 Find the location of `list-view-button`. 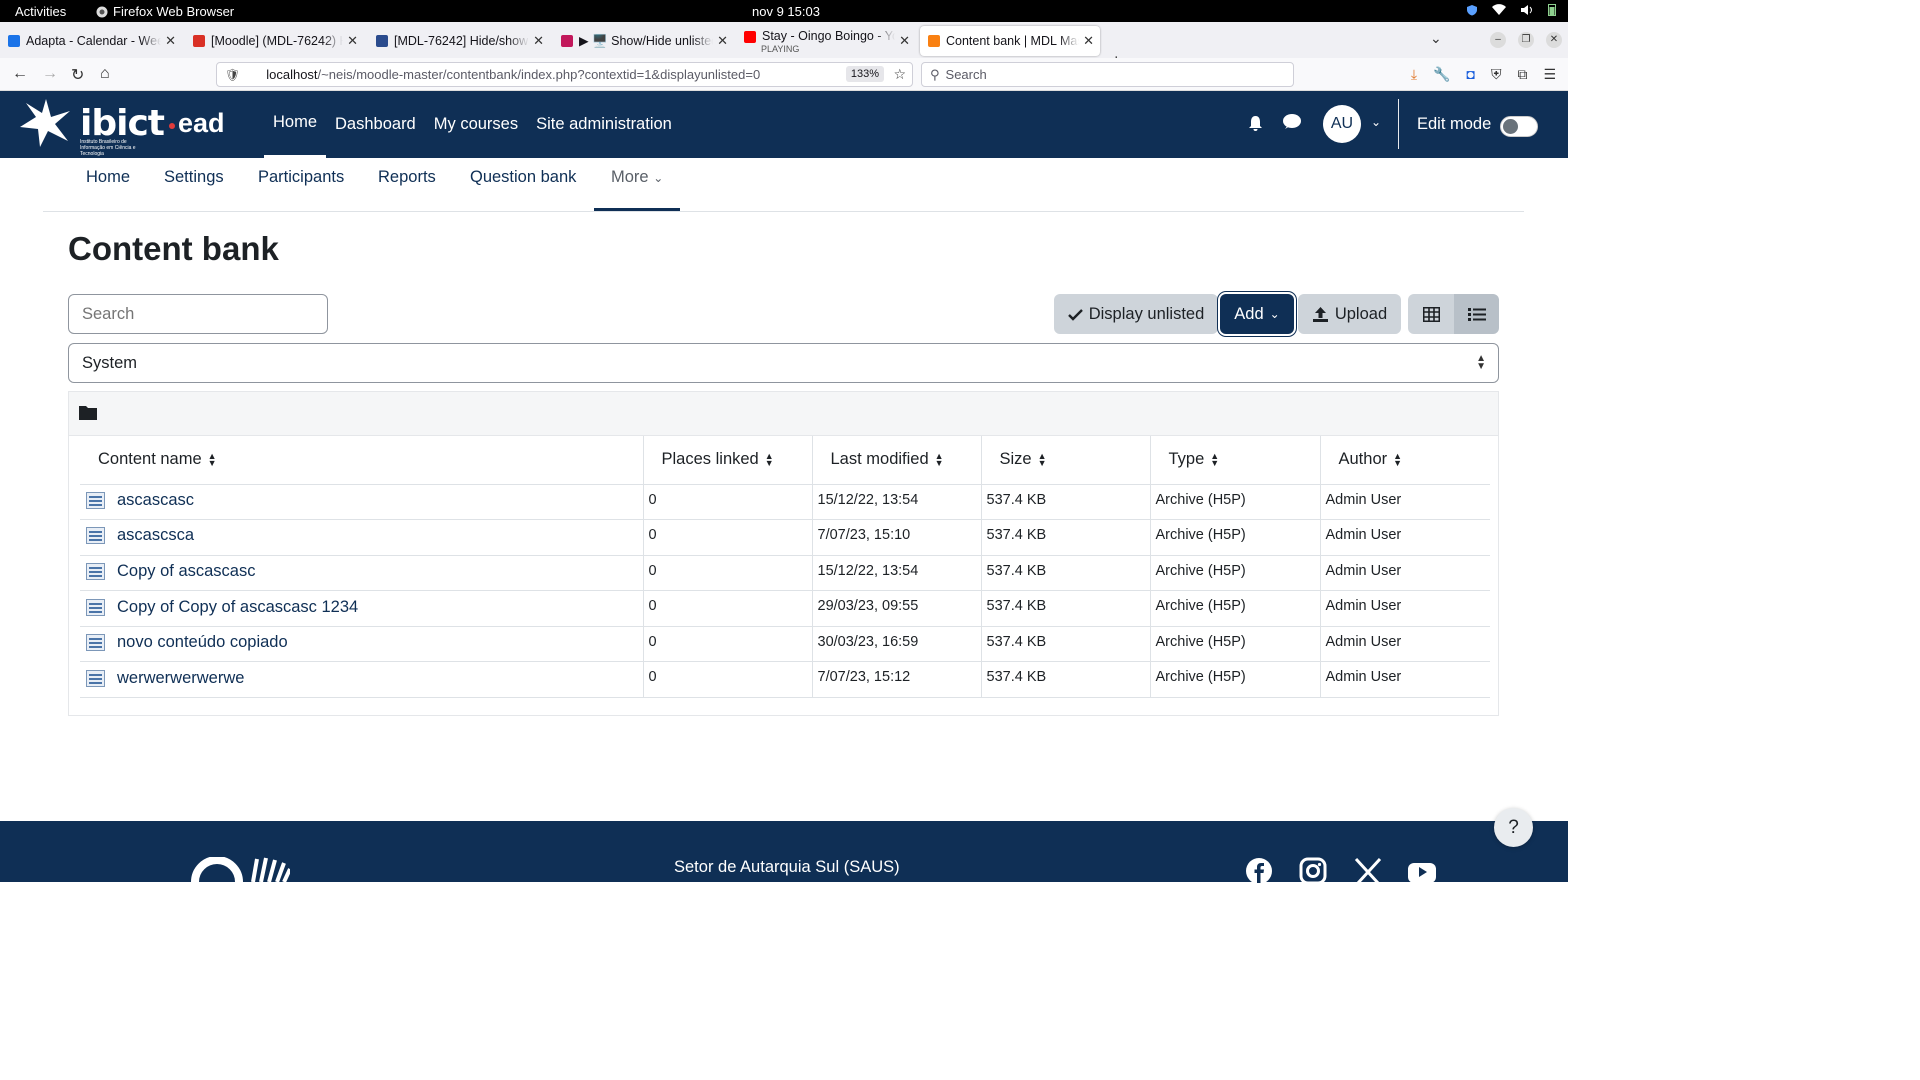

list-view-button is located at coordinates (1476, 314).